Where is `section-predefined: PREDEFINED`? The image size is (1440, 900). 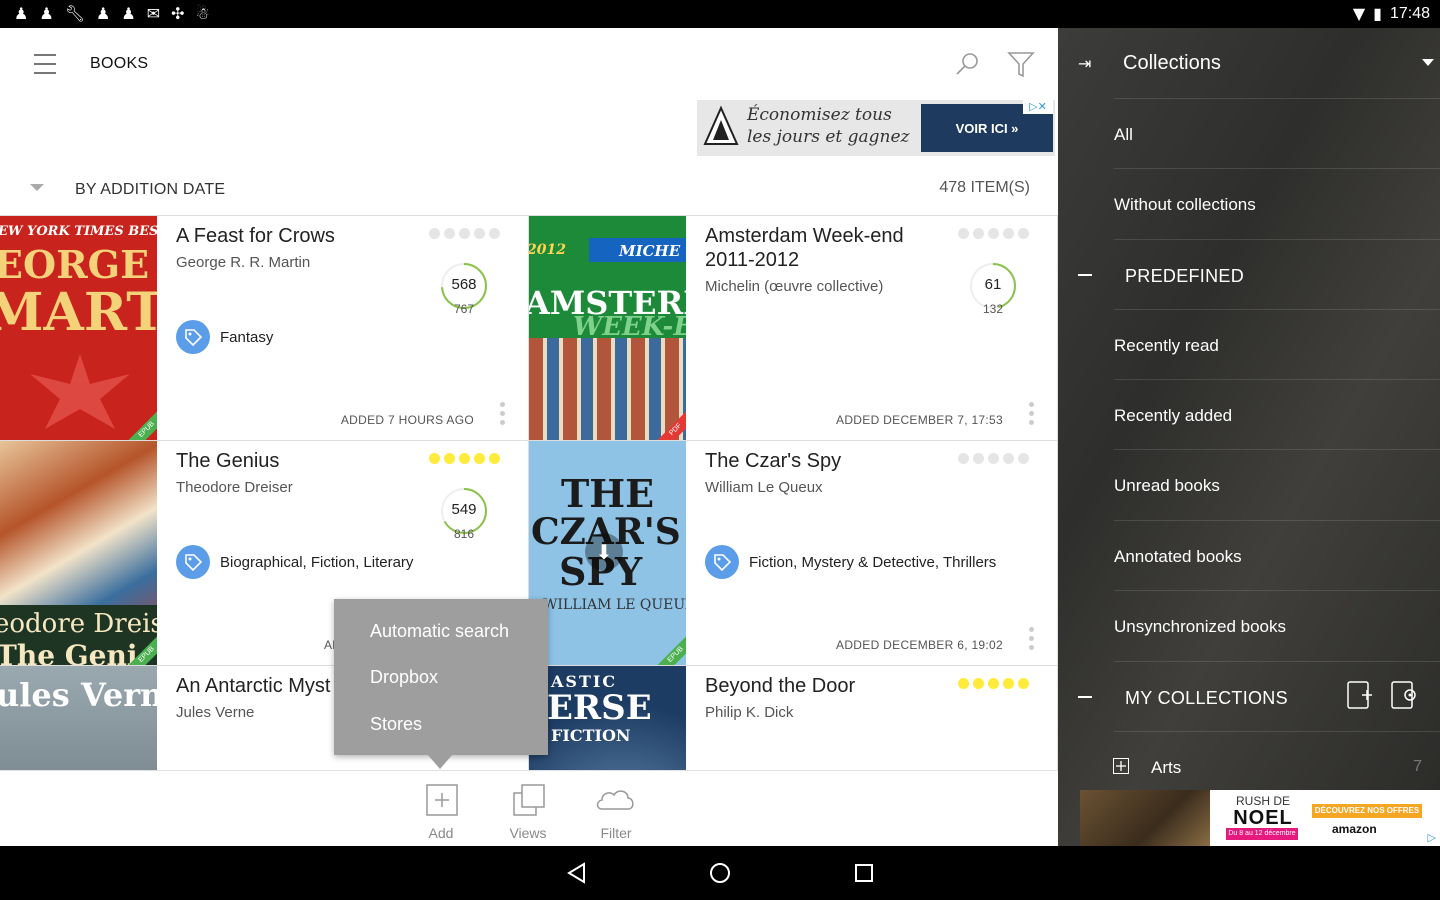 section-predefined: PREDEFINED is located at coordinates (1259, 274).